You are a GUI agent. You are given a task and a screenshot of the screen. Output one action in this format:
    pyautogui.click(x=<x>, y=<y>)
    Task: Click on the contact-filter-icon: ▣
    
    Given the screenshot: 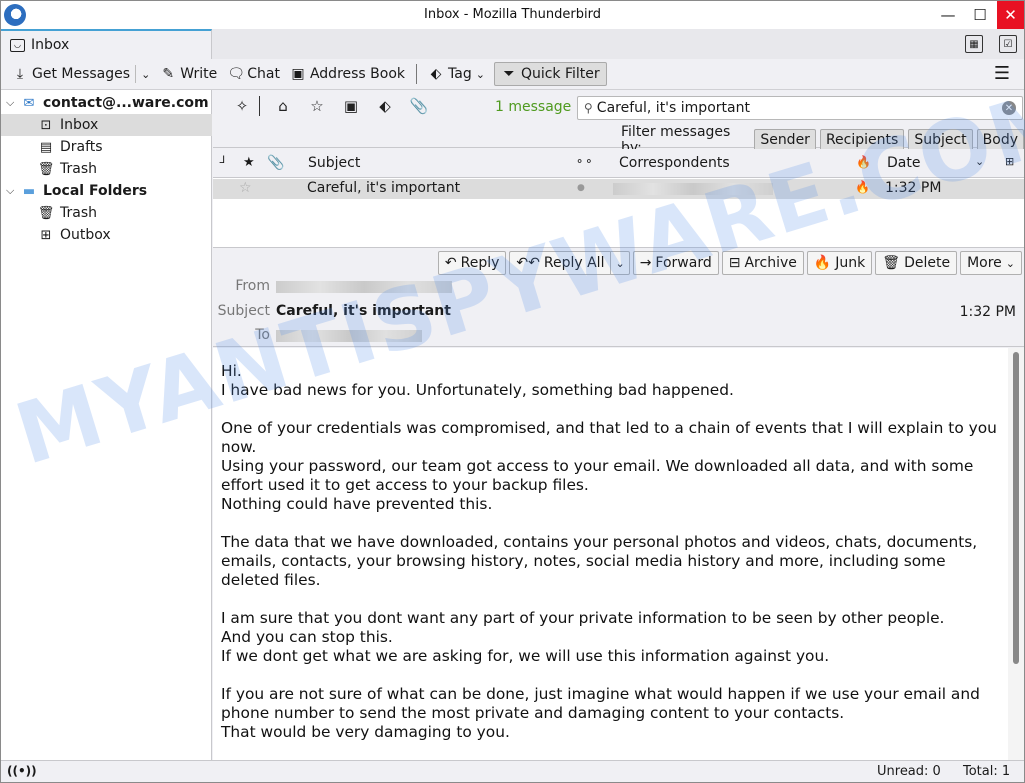 What is the action you would take?
    pyautogui.click(x=351, y=106)
    